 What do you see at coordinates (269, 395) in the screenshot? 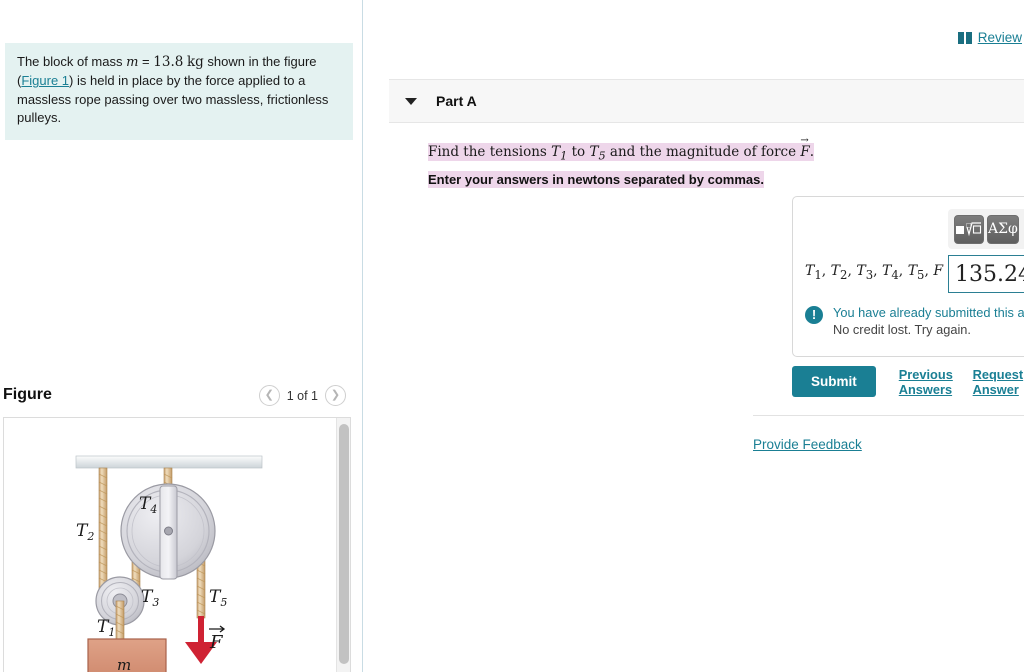
I see `figure-prev-button: ❮` at bounding box center [269, 395].